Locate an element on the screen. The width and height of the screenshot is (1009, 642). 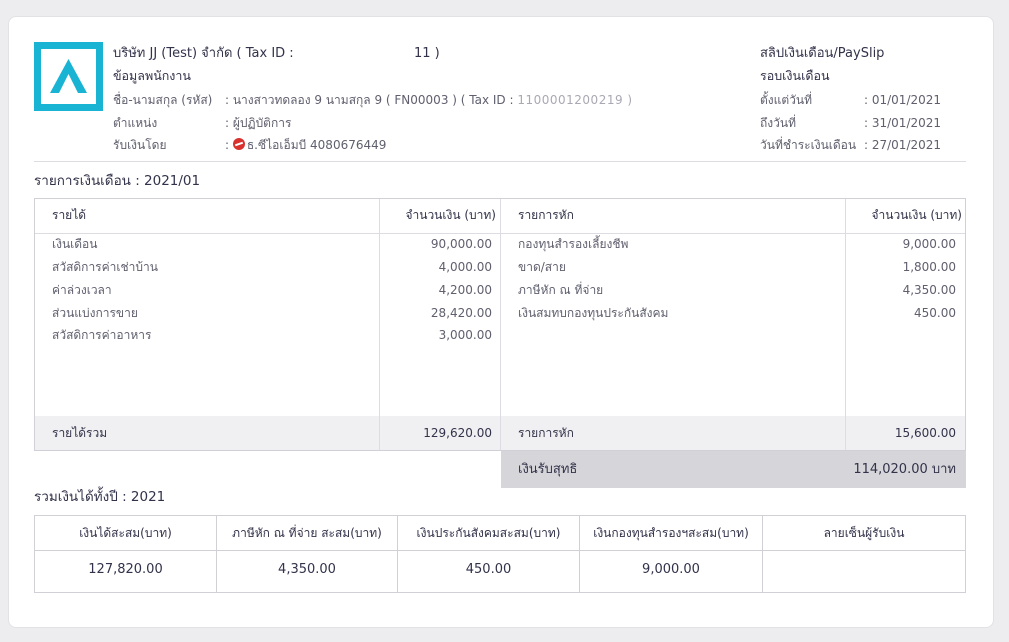
deduction-amount-header: จำนวนเงิน (บาท) is located at coordinates (916, 215).